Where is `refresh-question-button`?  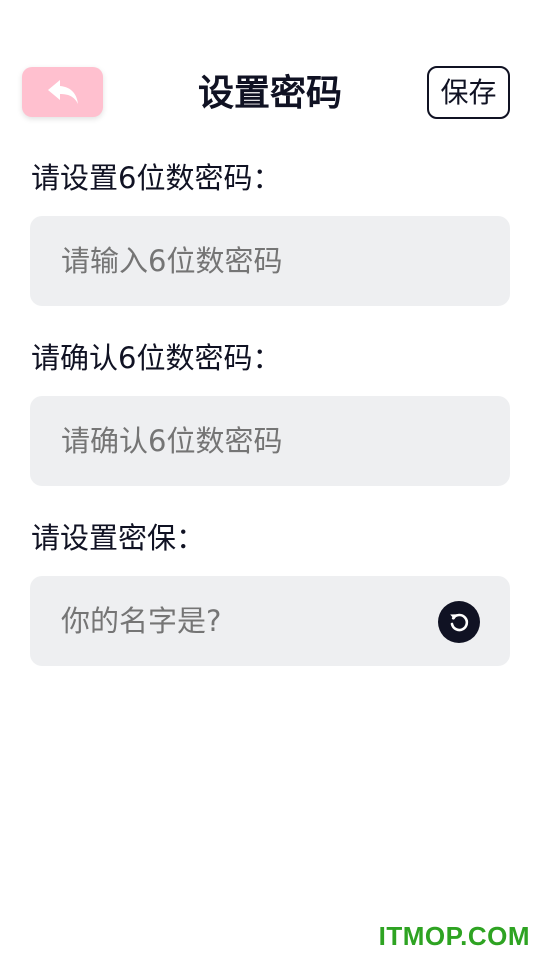
refresh-question-button is located at coordinates (459, 622).